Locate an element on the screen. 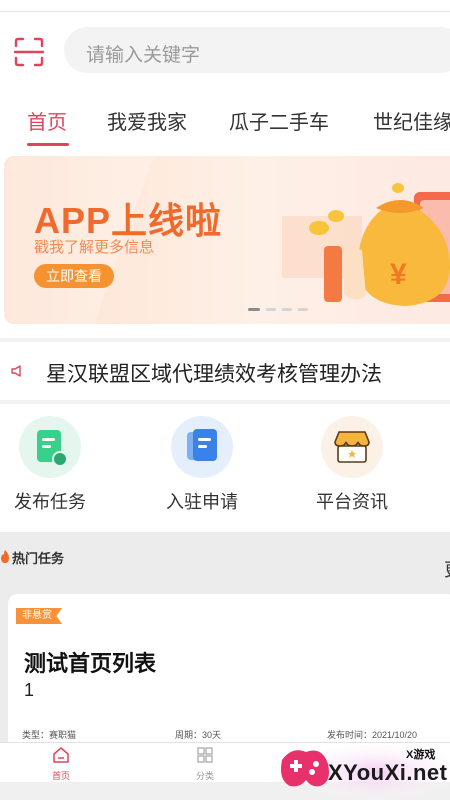  task-title: 测试首页列表 is located at coordinates (90, 663).